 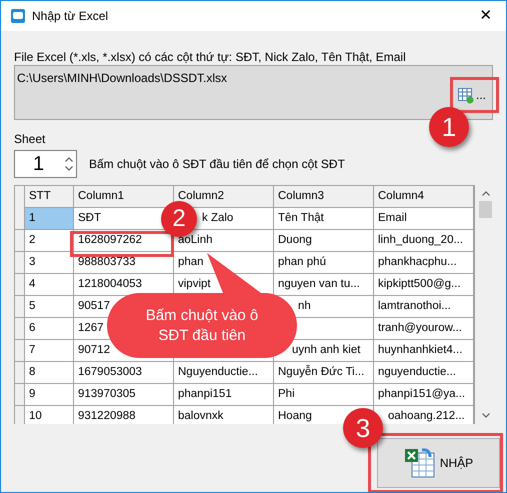 What do you see at coordinates (70, 16) in the screenshot?
I see `window-title: Nhập từ Excel` at bounding box center [70, 16].